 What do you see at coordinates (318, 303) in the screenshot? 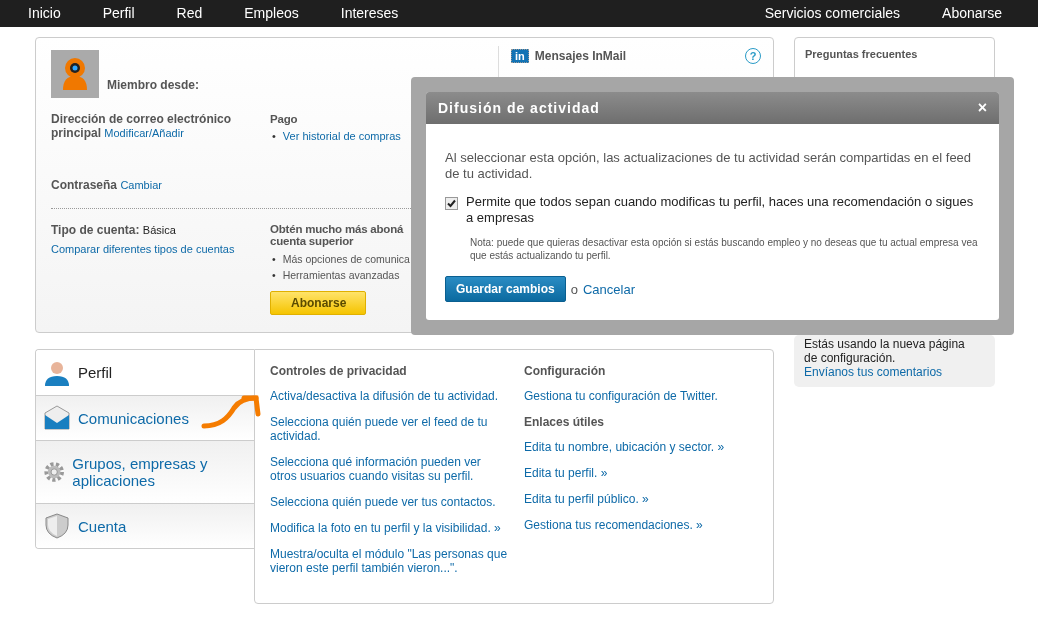
I see `subscribe-button: Abonarse` at bounding box center [318, 303].